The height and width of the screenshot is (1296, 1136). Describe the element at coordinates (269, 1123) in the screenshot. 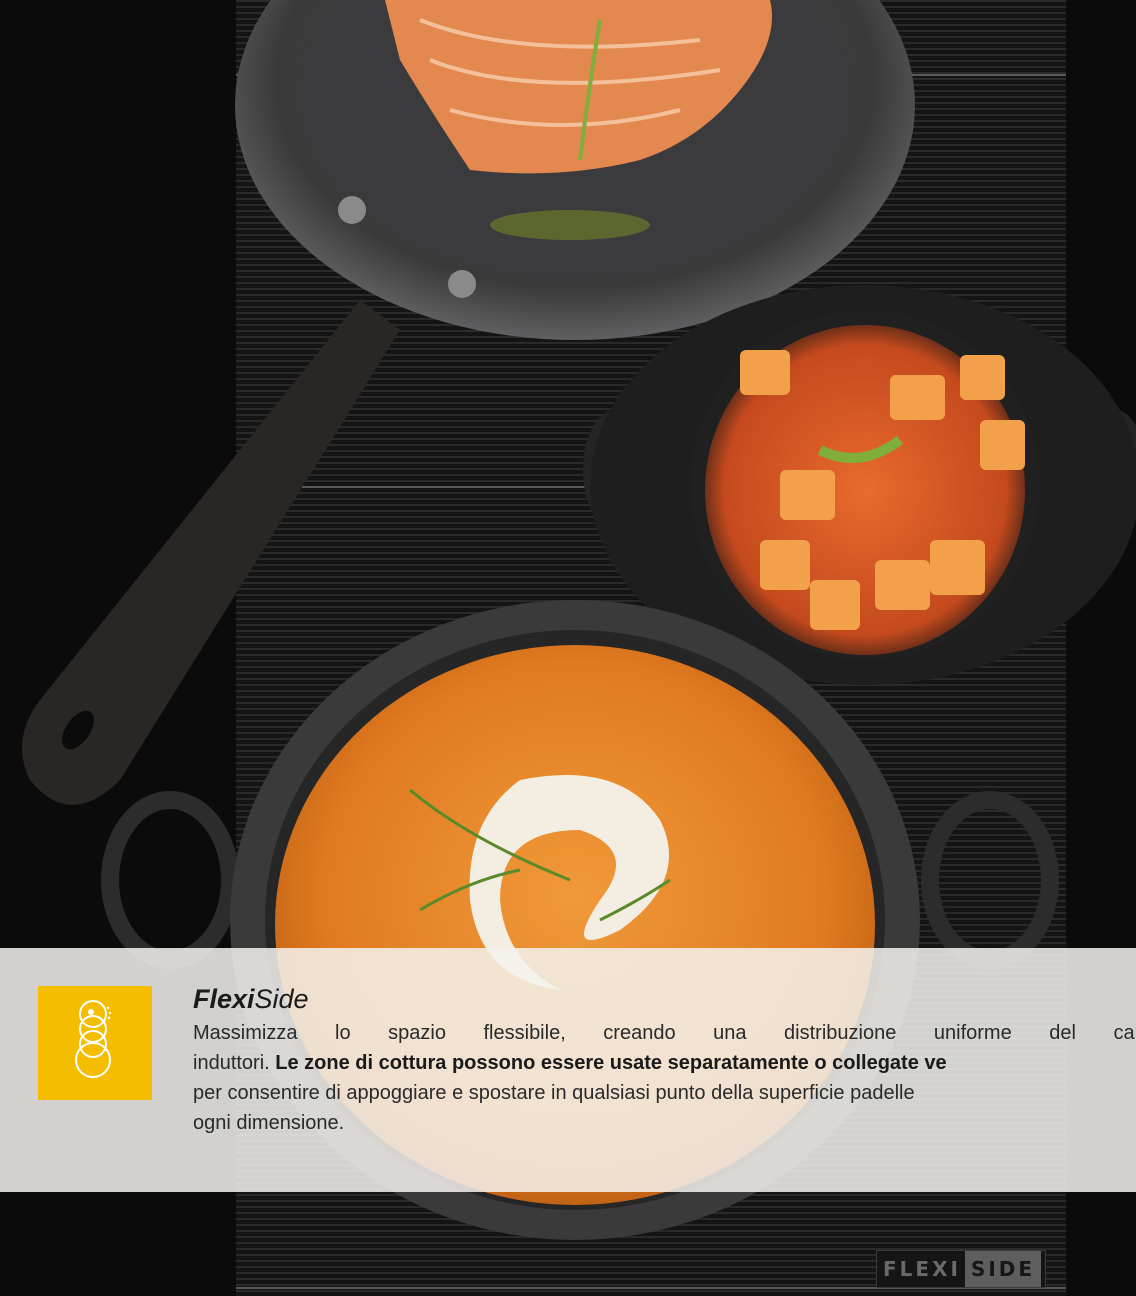

I see `description-line-4: ogni dimensione.` at that location.